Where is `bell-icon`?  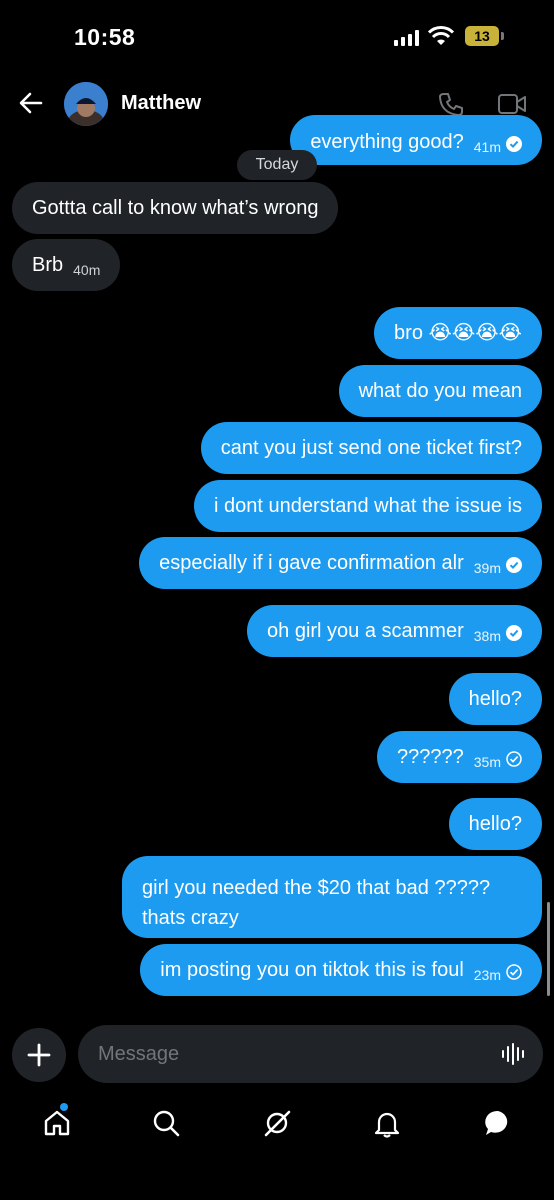
bell-icon is located at coordinates (387, 1123).